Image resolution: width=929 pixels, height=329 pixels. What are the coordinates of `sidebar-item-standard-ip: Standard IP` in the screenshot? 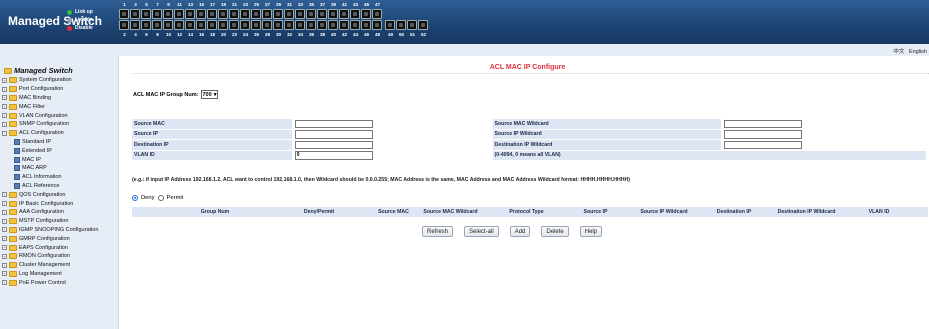 It's located at (50, 142).